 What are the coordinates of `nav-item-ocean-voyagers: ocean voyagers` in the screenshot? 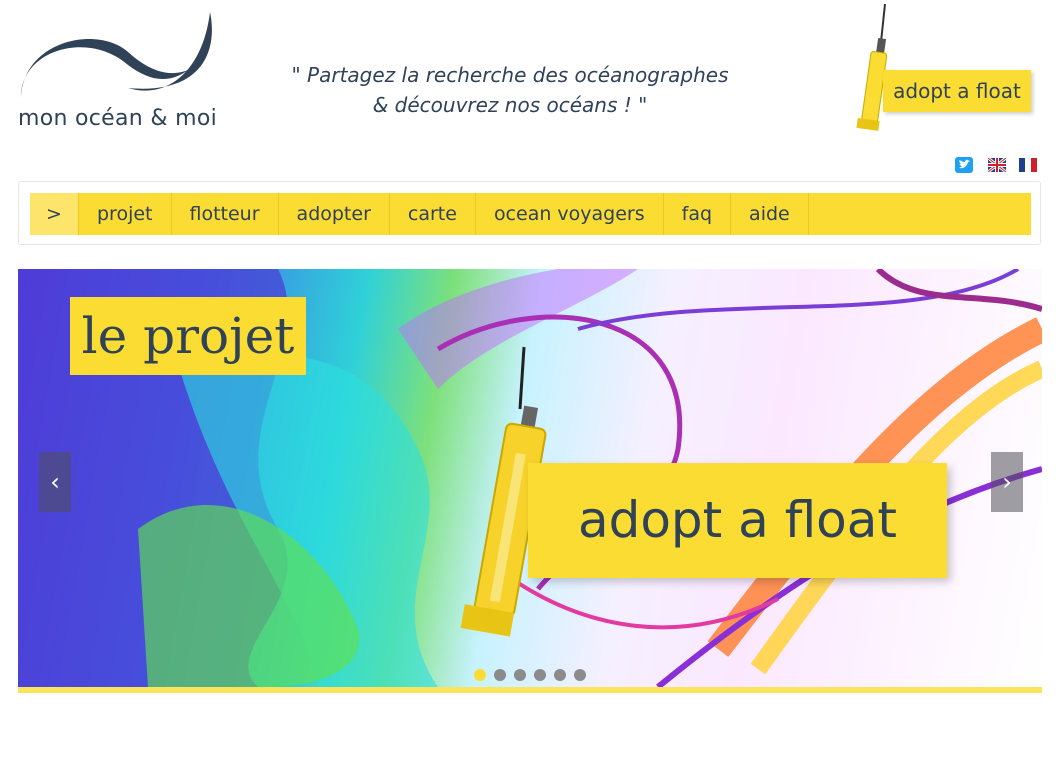 It's located at (570, 214).